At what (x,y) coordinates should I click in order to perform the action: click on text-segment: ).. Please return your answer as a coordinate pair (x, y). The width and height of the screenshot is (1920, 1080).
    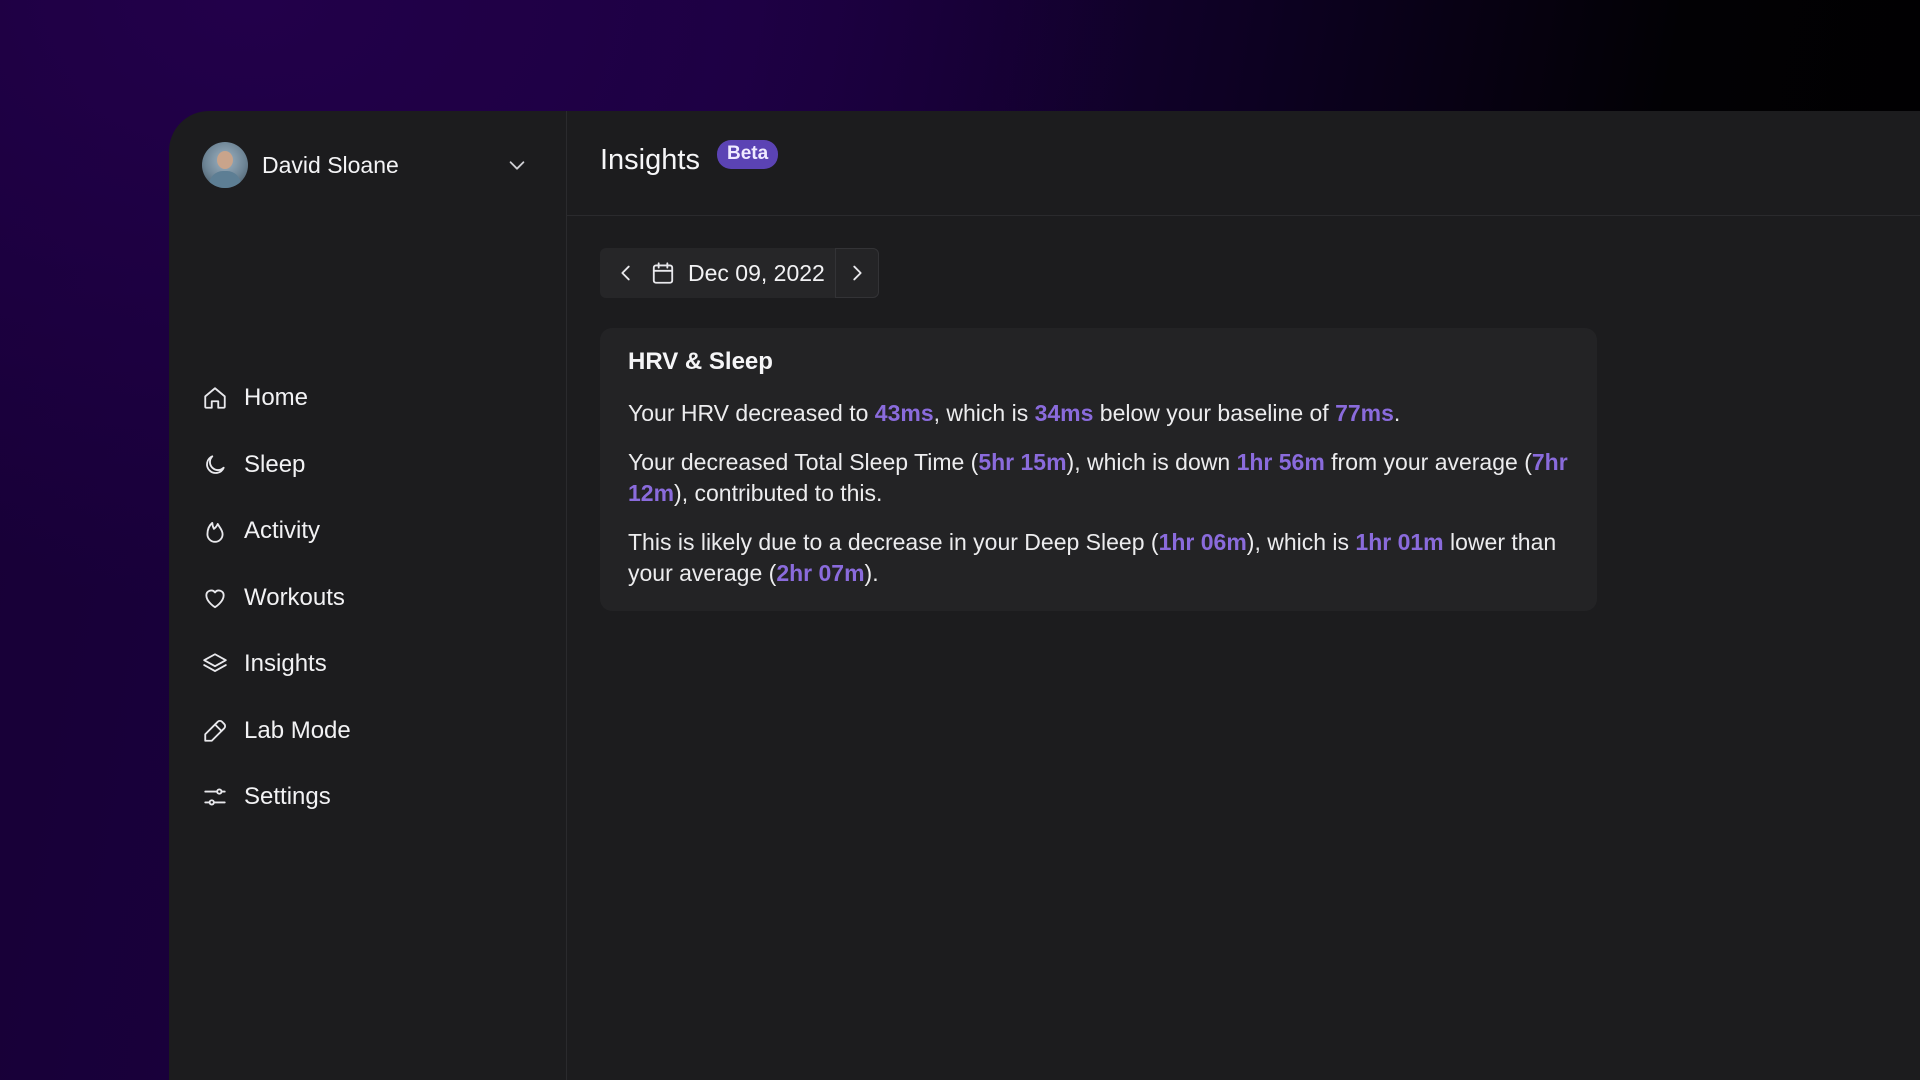
    Looking at the image, I should click on (871, 573).